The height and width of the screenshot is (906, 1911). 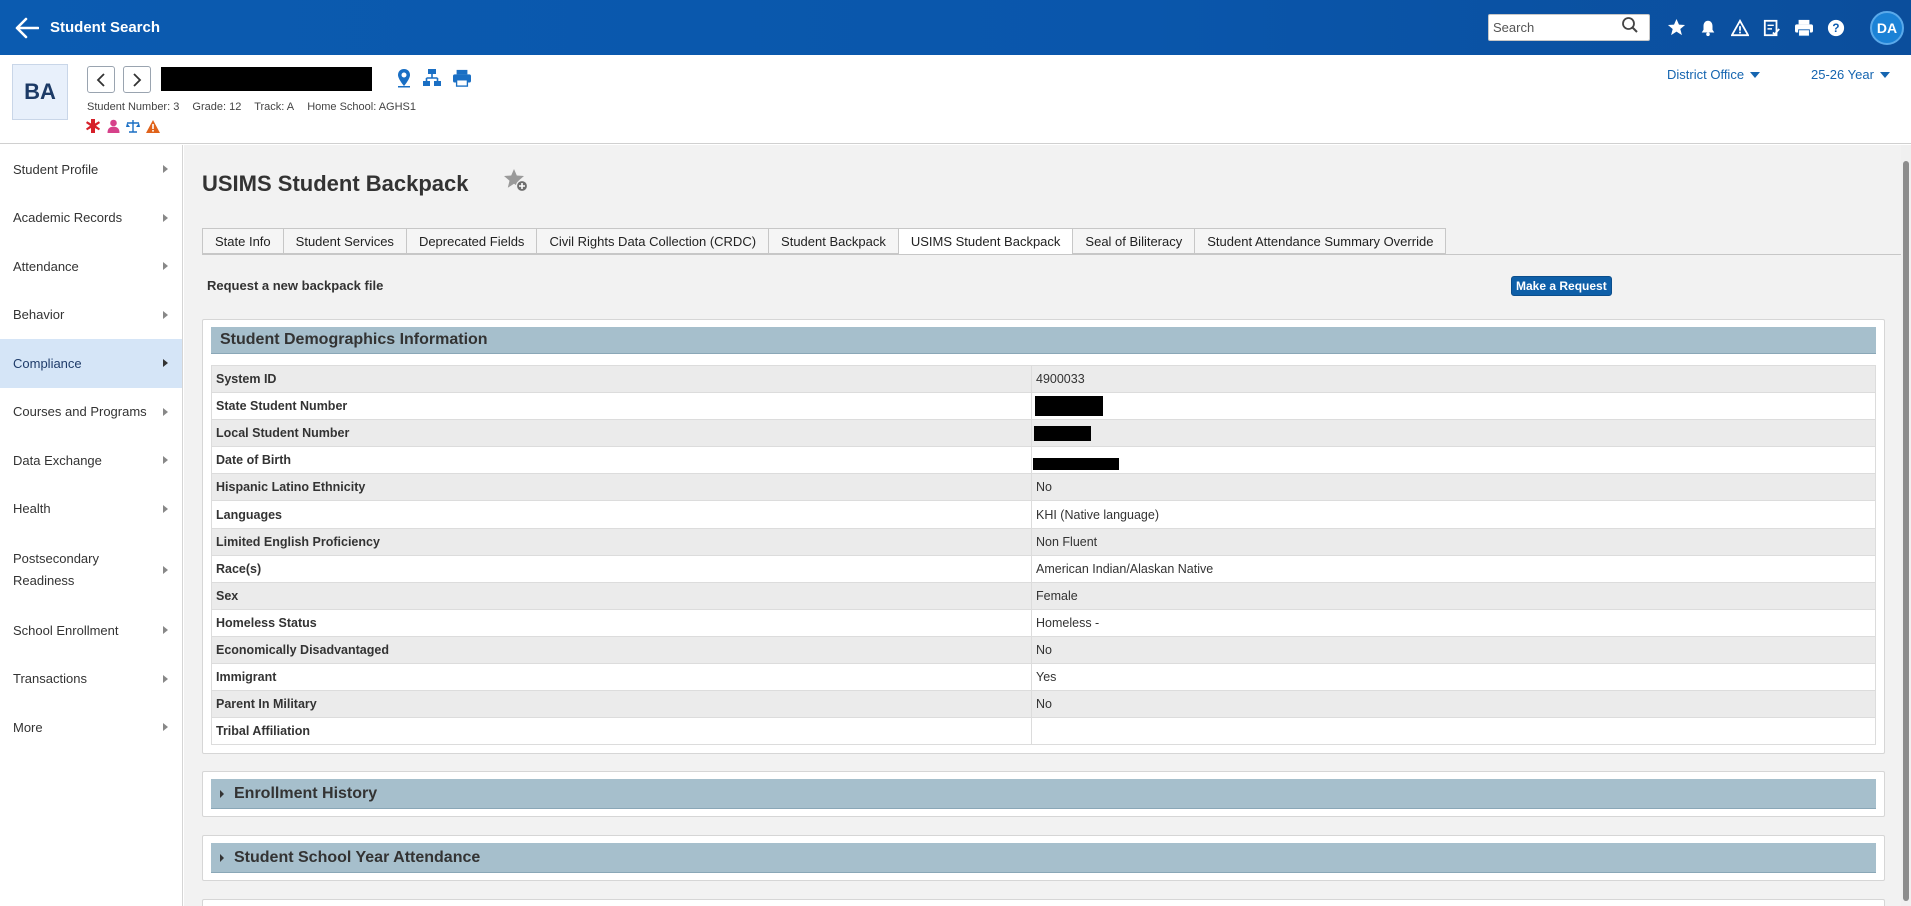 What do you see at coordinates (621, 595) in the screenshot?
I see `field-label: Sex` at bounding box center [621, 595].